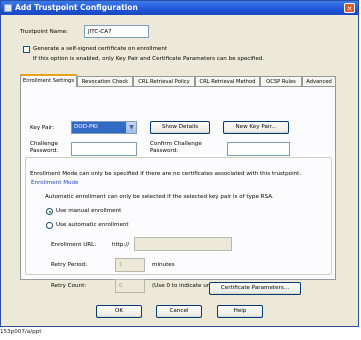 The height and width of the screenshot is (340, 361). What do you see at coordinates (131, 127) in the screenshot?
I see `chevron-down-icon: ▼` at bounding box center [131, 127].